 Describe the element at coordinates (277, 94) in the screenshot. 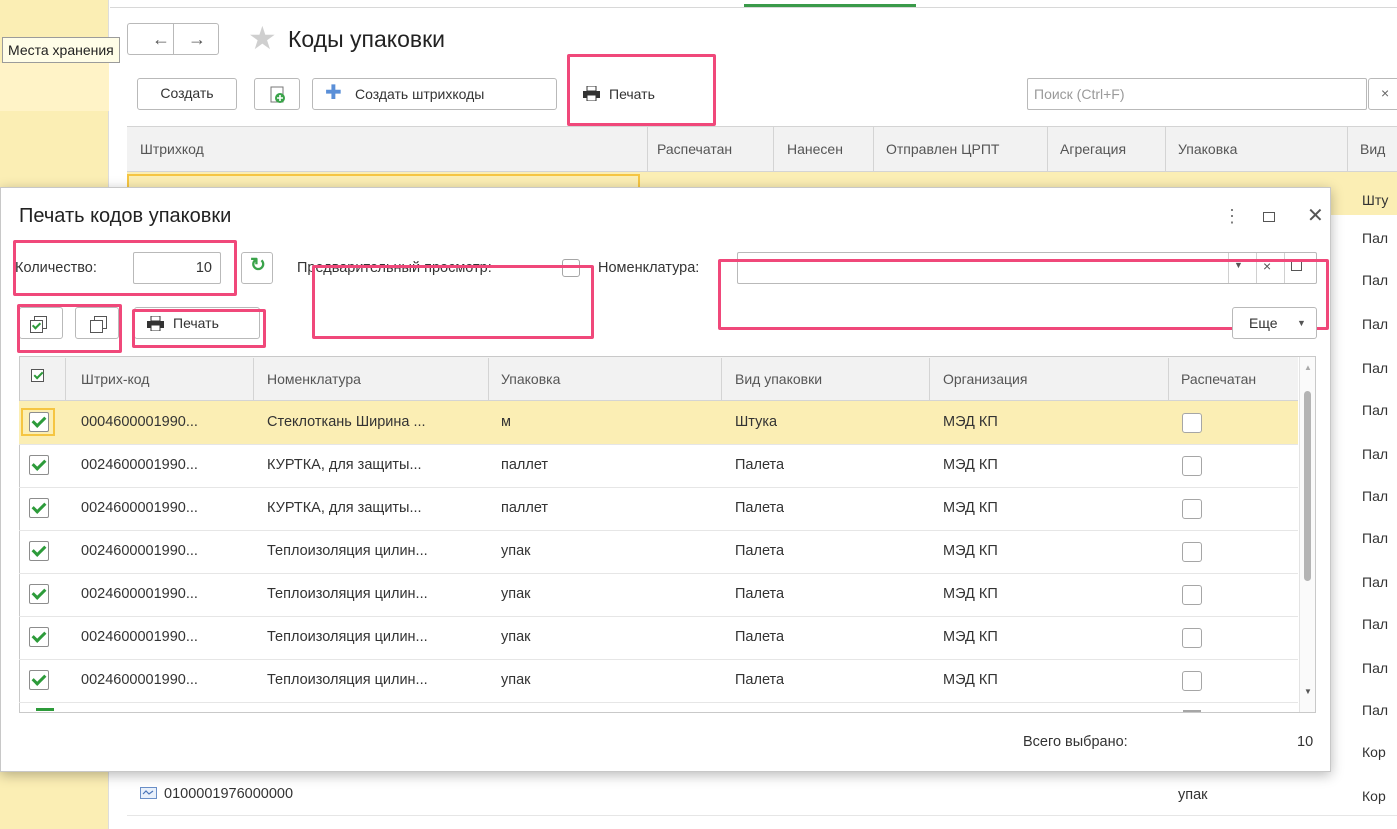

I see `create-copy-button` at that location.